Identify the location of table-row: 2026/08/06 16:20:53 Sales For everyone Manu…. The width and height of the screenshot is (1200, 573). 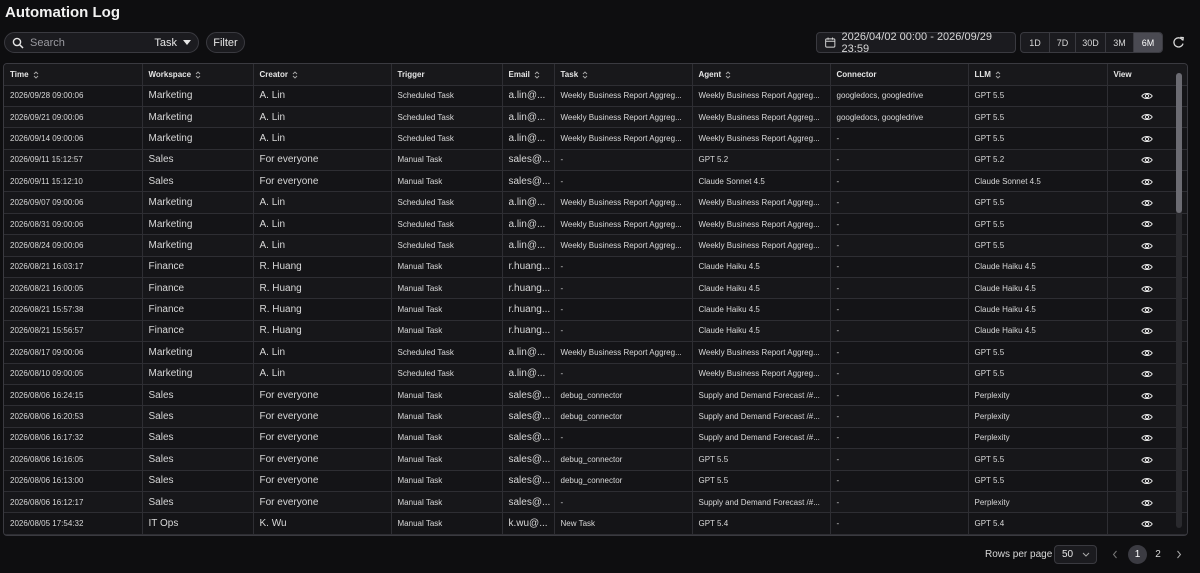
(595, 416).